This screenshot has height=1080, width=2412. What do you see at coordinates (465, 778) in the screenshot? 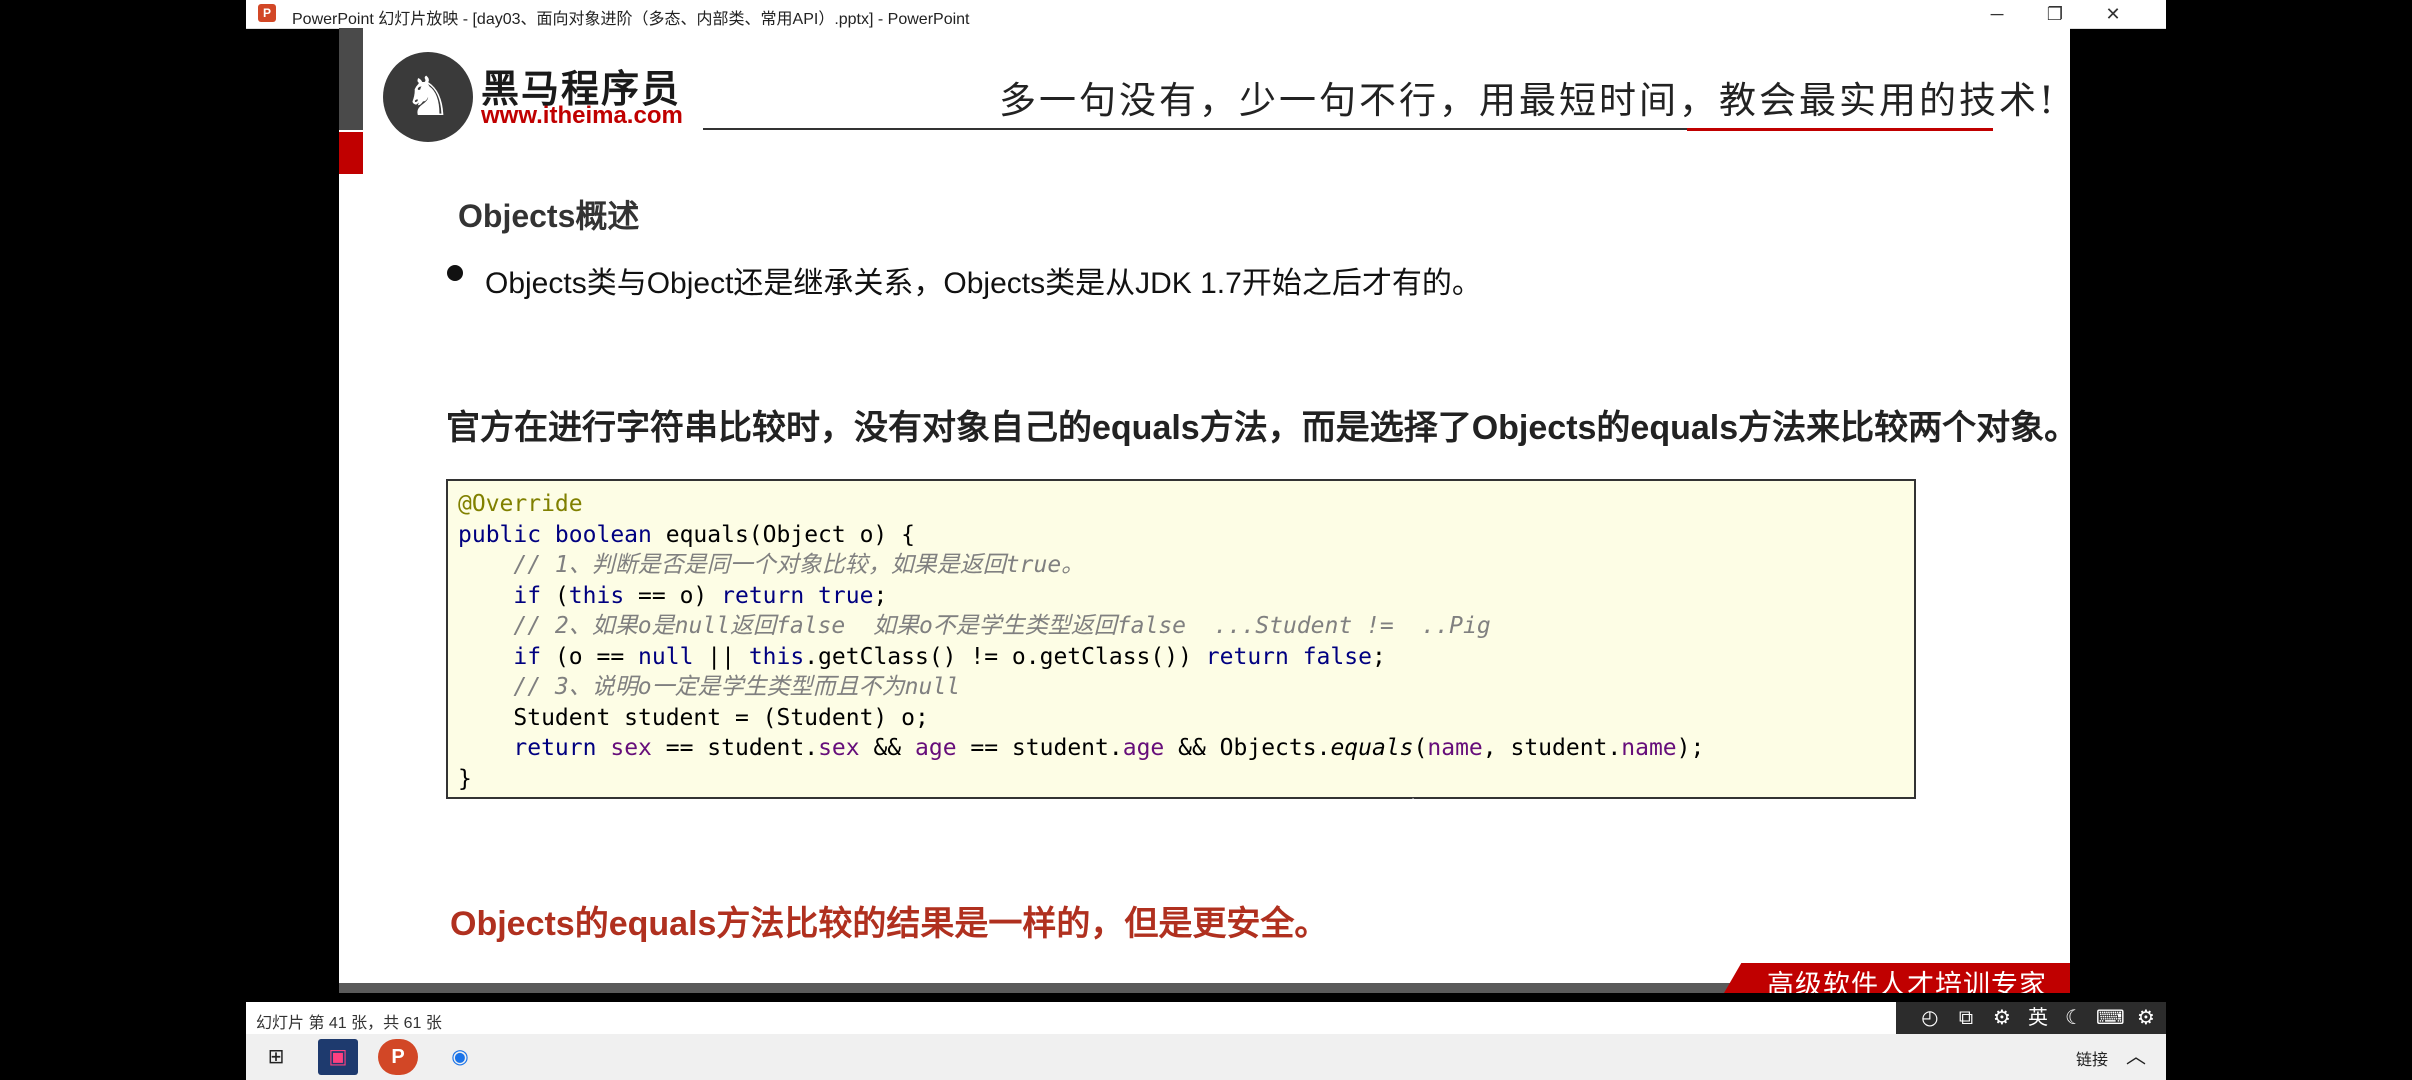
I see `code-line: }` at bounding box center [465, 778].